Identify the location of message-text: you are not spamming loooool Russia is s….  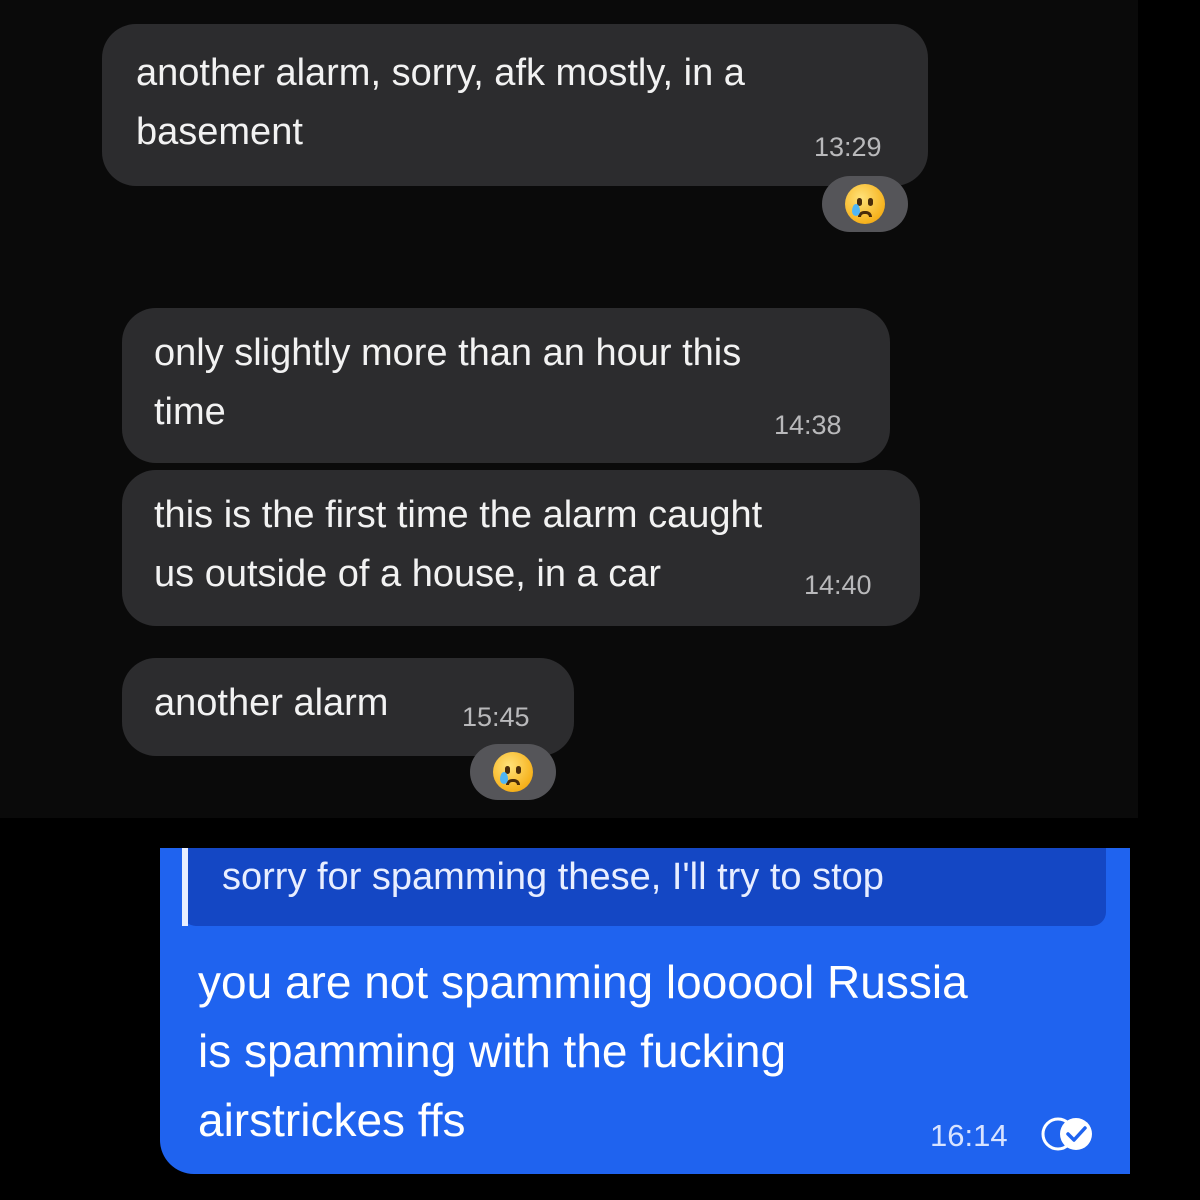
(583, 1051).